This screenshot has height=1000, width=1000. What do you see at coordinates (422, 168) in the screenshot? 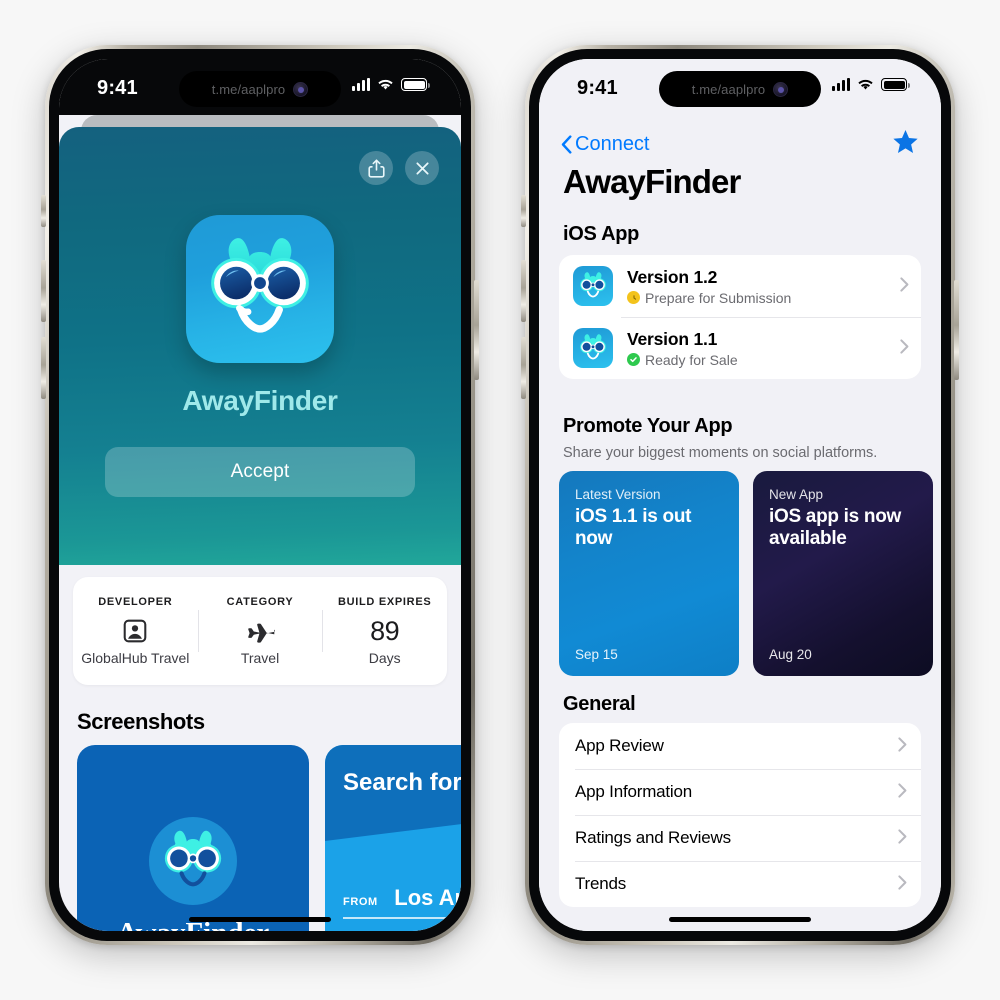
I see `close-icon` at bounding box center [422, 168].